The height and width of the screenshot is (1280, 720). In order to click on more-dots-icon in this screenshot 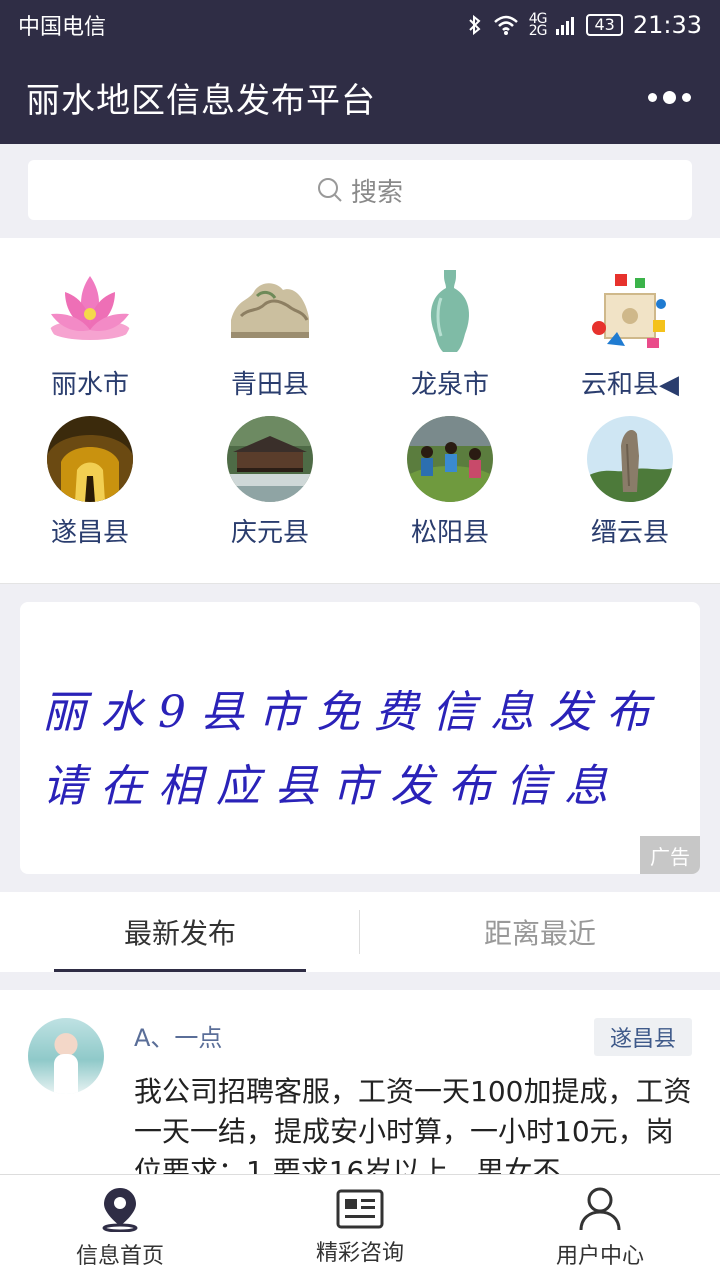, I will do `click(652, 97)`.